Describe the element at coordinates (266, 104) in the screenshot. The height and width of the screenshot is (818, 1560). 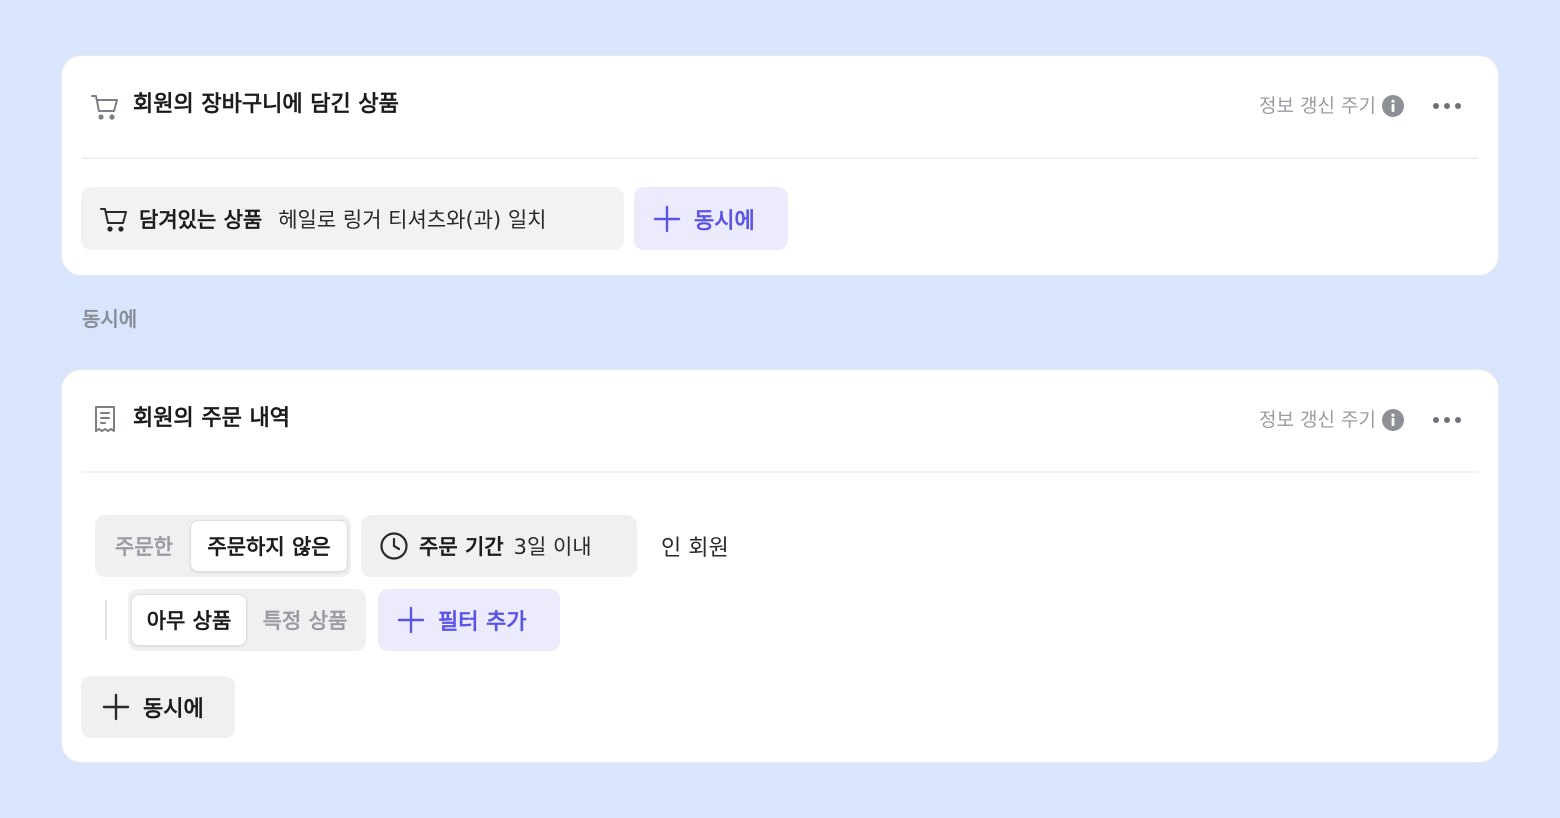
I see `card-title: 회원의 장바구니에 담긴 상품` at that location.